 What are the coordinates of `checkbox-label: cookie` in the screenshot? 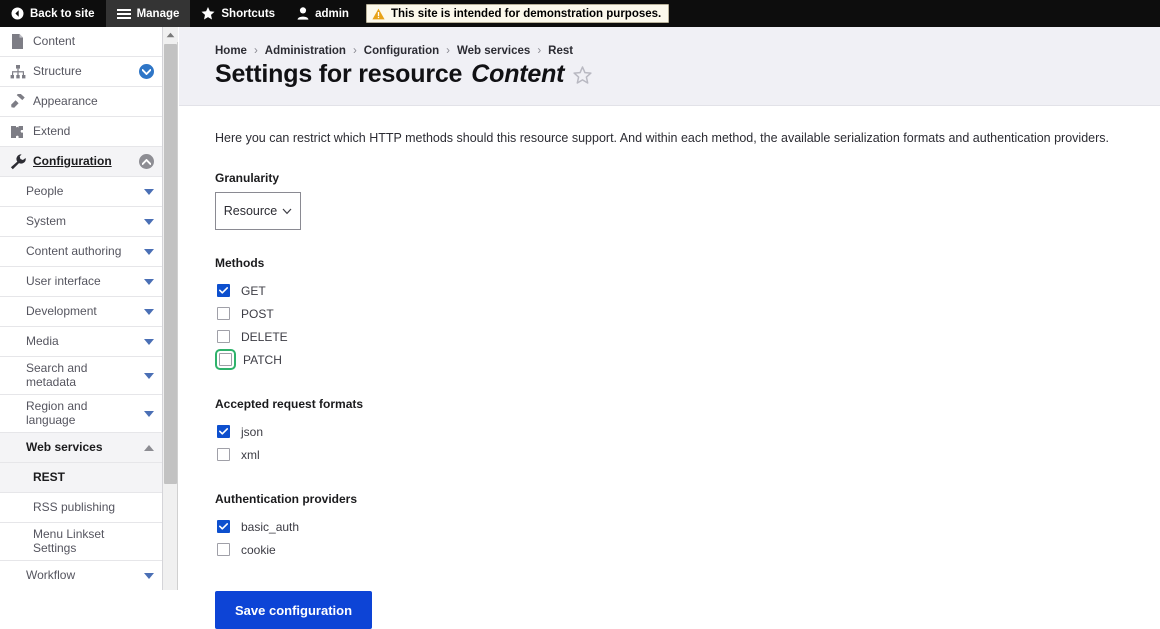 It's located at (258, 550).